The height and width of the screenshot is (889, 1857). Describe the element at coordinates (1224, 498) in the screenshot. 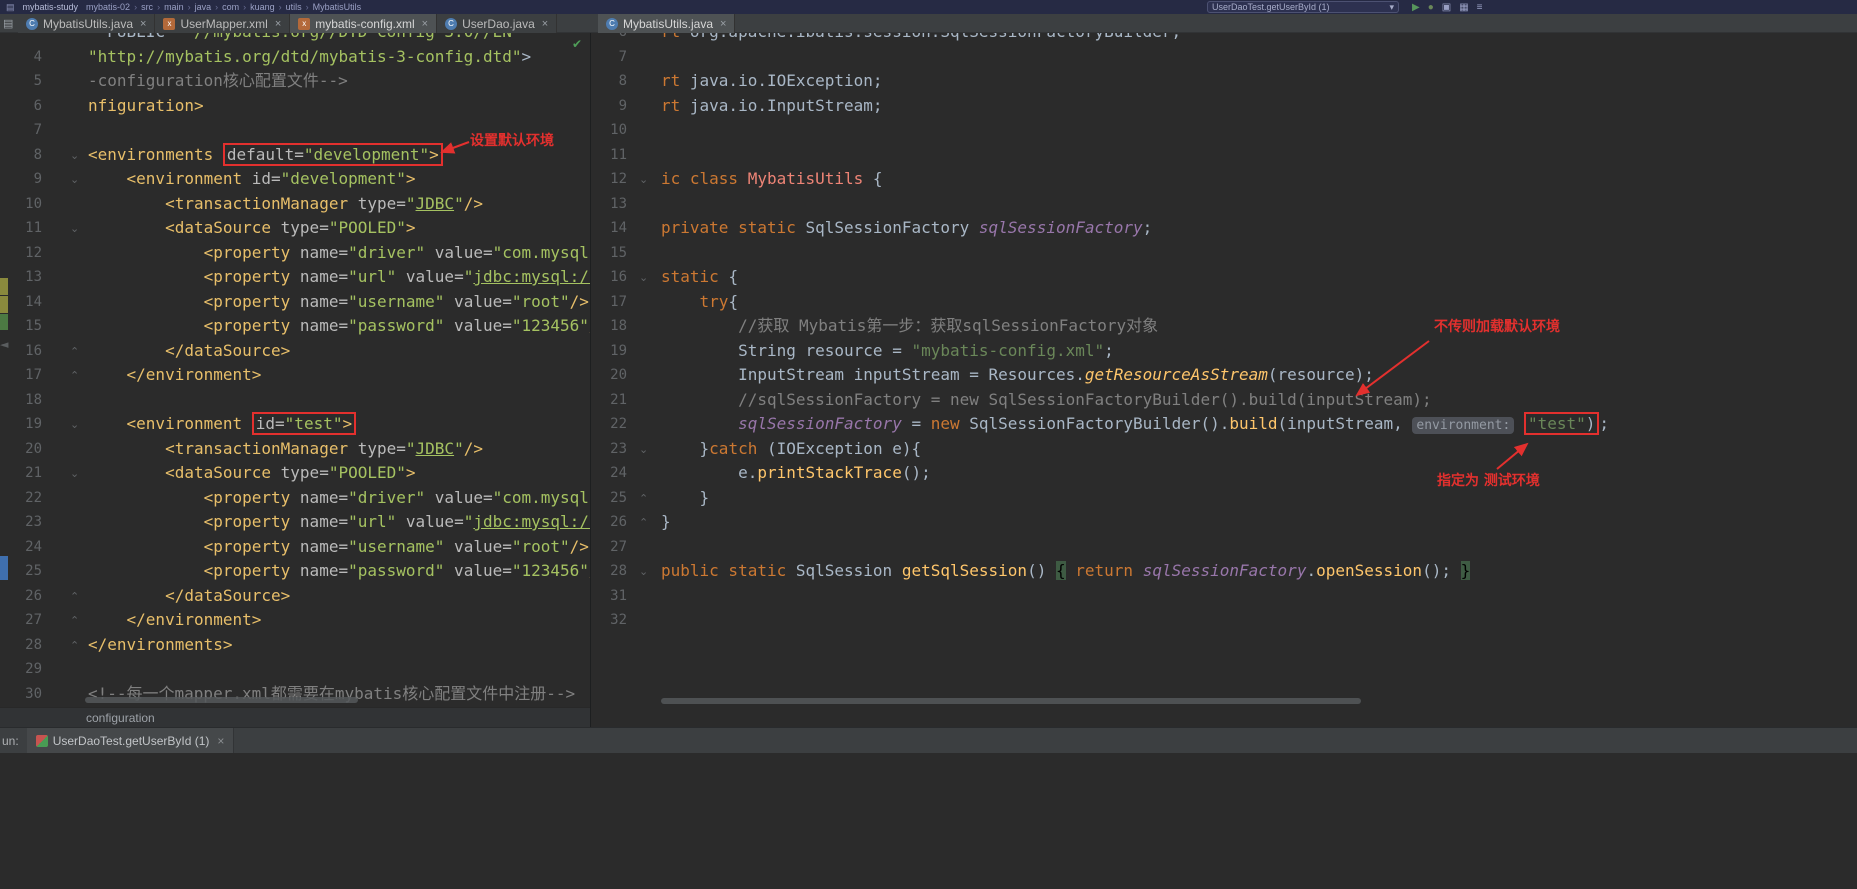

I see `code-line: 25 ⌃ }` at that location.